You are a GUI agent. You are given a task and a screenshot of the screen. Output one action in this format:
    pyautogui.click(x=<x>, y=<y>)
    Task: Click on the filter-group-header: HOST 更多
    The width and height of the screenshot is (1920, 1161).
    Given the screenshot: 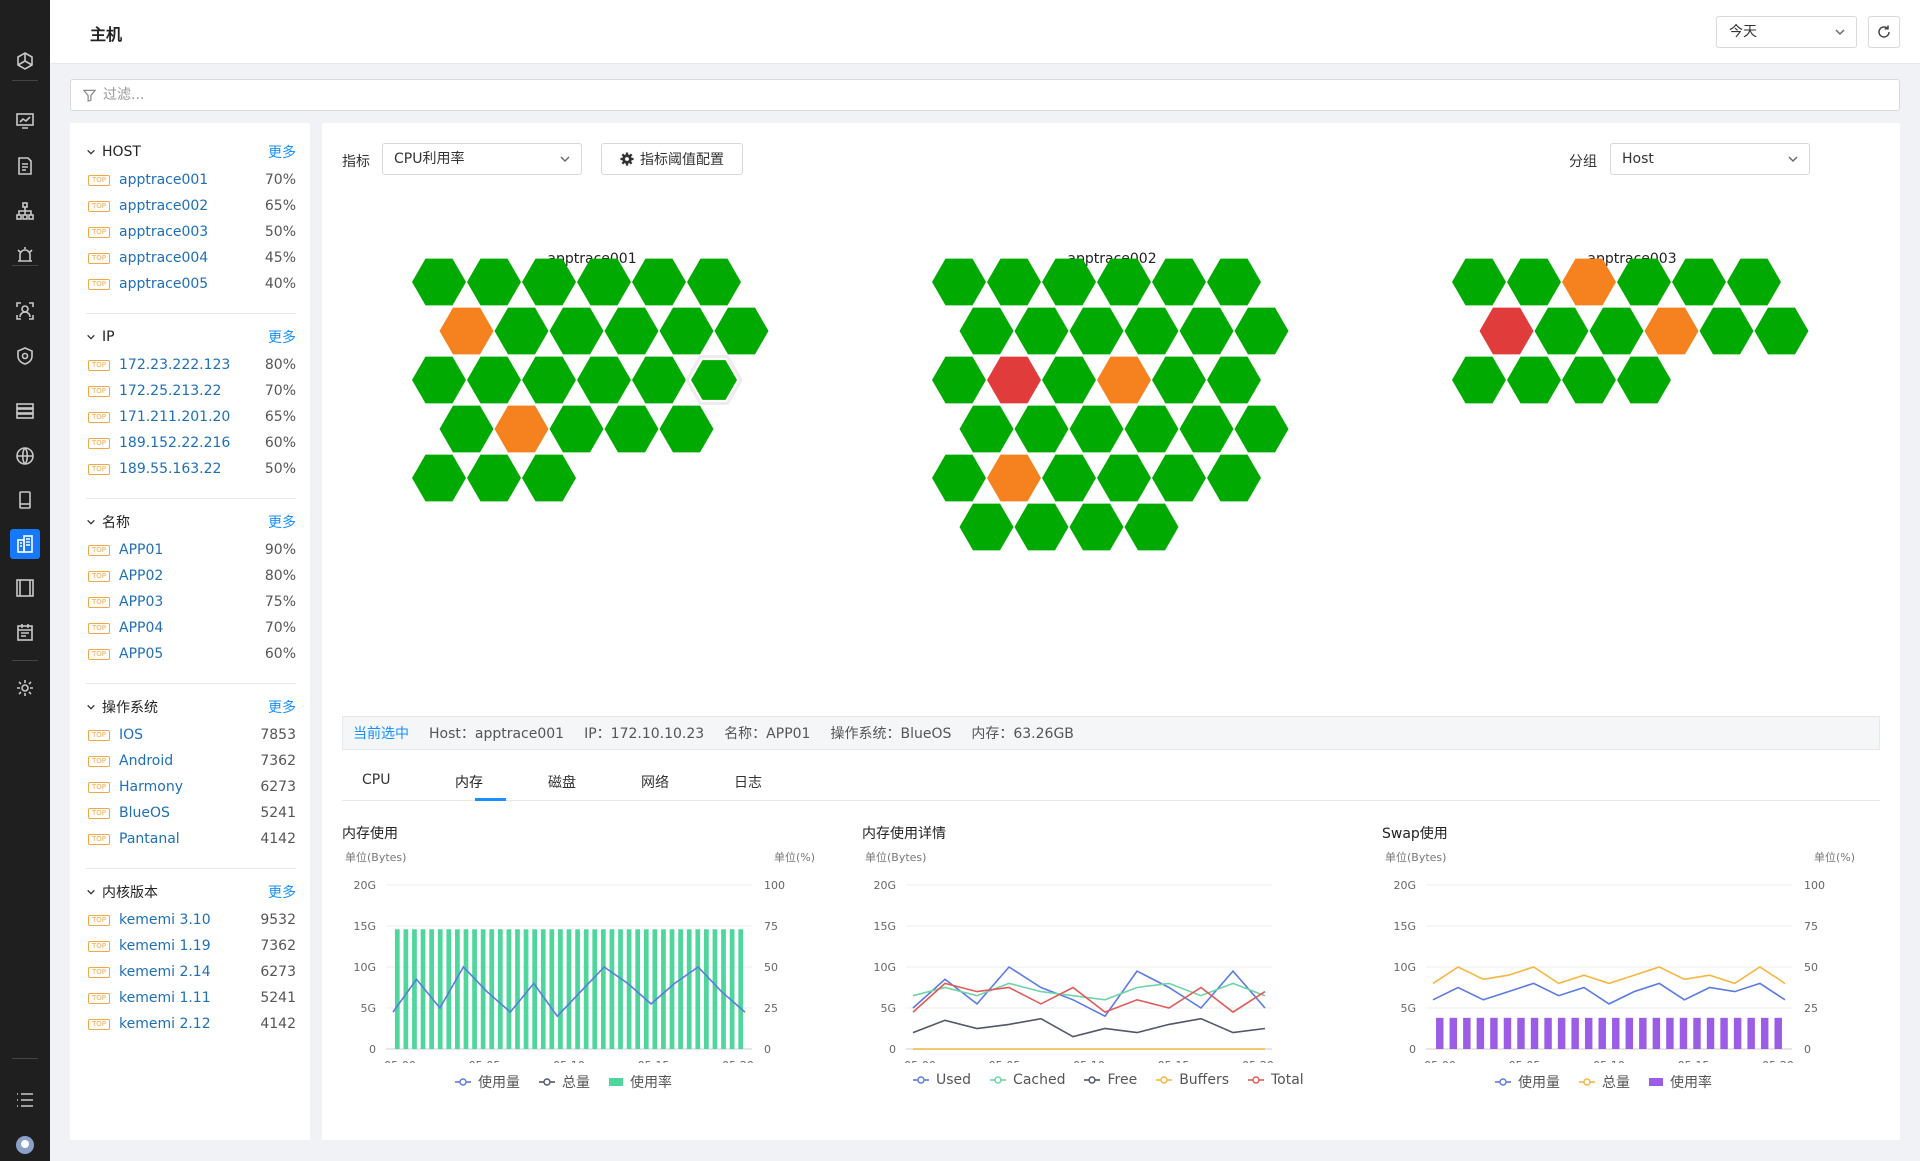 What is the action you would take?
    pyautogui.click(x=191, y=152)
    